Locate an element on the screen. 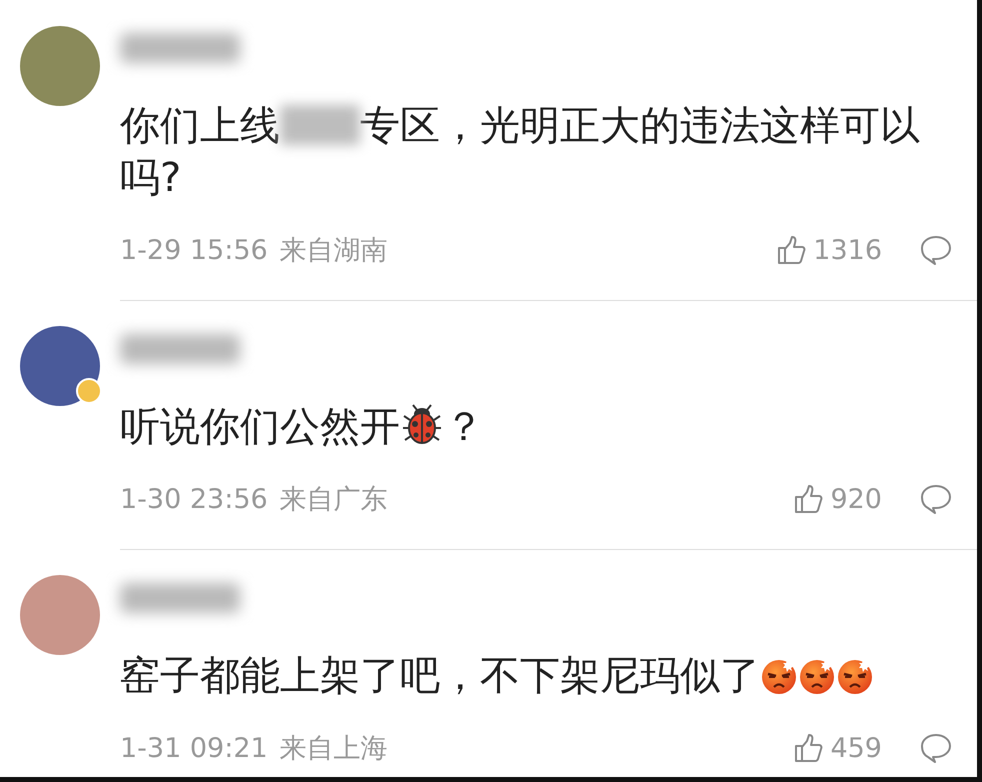  comment-time: 1-30 23:56 is located at coordinates (194, 499).